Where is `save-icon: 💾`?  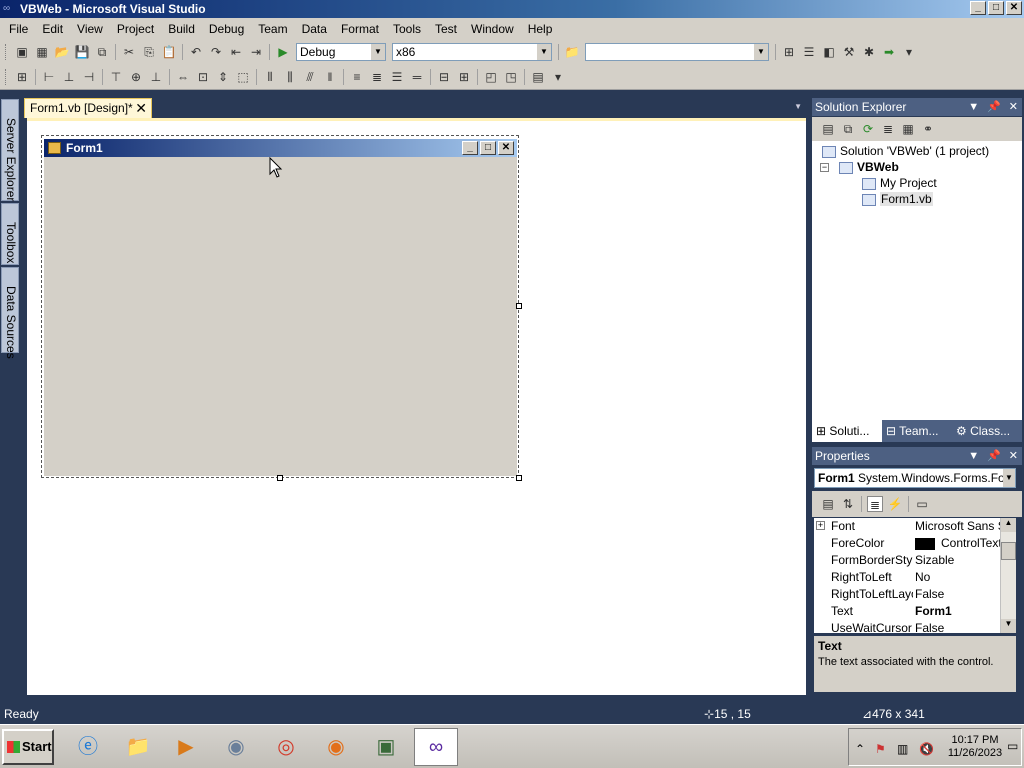 save-icon: 💾 is located at coordinates (82, 52).